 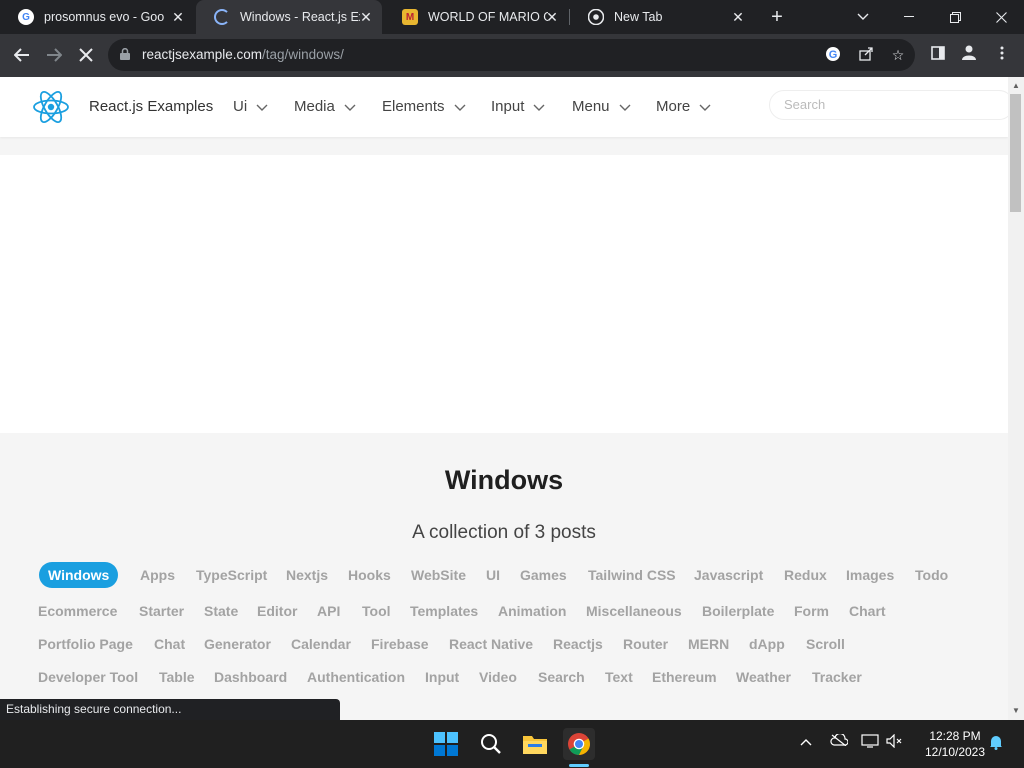 What do you see at coordinates (22, 55) in the screenshot?
I see `back-icon` at bounding box center [22, 55].